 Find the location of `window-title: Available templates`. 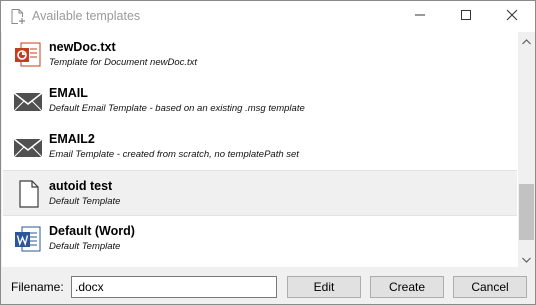

window-title: Available templates is located at coordinates (86, 16).